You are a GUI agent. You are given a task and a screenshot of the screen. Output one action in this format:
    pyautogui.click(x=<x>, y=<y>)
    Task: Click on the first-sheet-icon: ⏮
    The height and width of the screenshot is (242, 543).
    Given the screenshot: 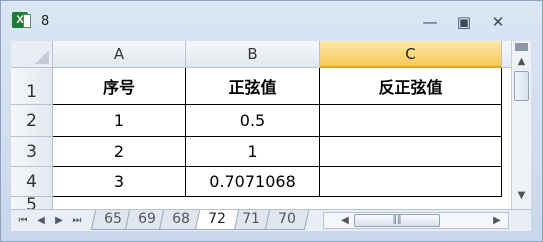 What is the action you would take?
    pyautogui.click(x=23, y=220)
    